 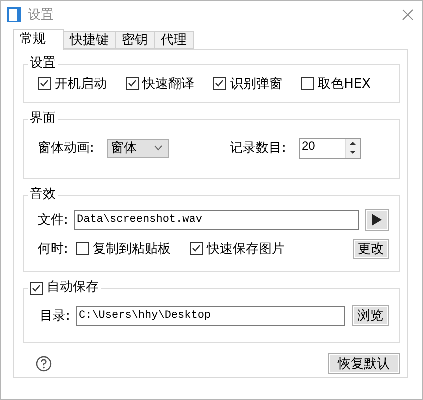 What do you see at coordinates (364, 363) in the screenshot?
I see `restore-defaults-button: 恢复默认` at bounding box center [364, 363].